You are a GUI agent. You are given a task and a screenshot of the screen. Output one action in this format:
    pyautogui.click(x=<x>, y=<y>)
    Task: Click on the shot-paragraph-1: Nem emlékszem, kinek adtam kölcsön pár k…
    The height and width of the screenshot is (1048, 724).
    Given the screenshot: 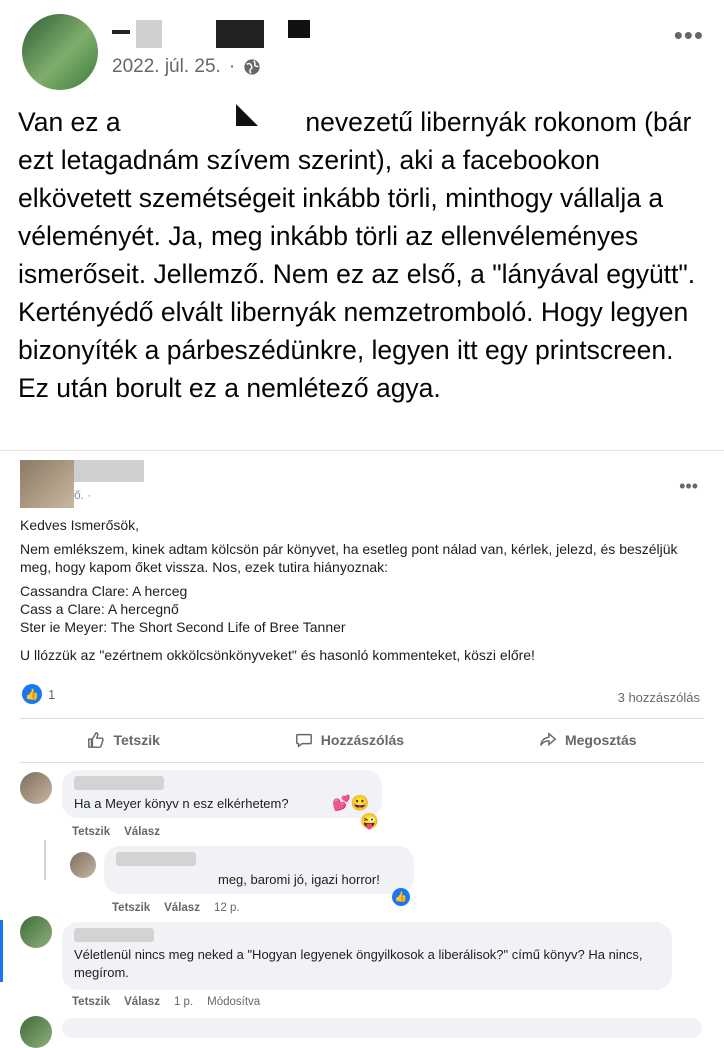 What is the action you would take?
    pyautogui.click(x=349, y=558)
    